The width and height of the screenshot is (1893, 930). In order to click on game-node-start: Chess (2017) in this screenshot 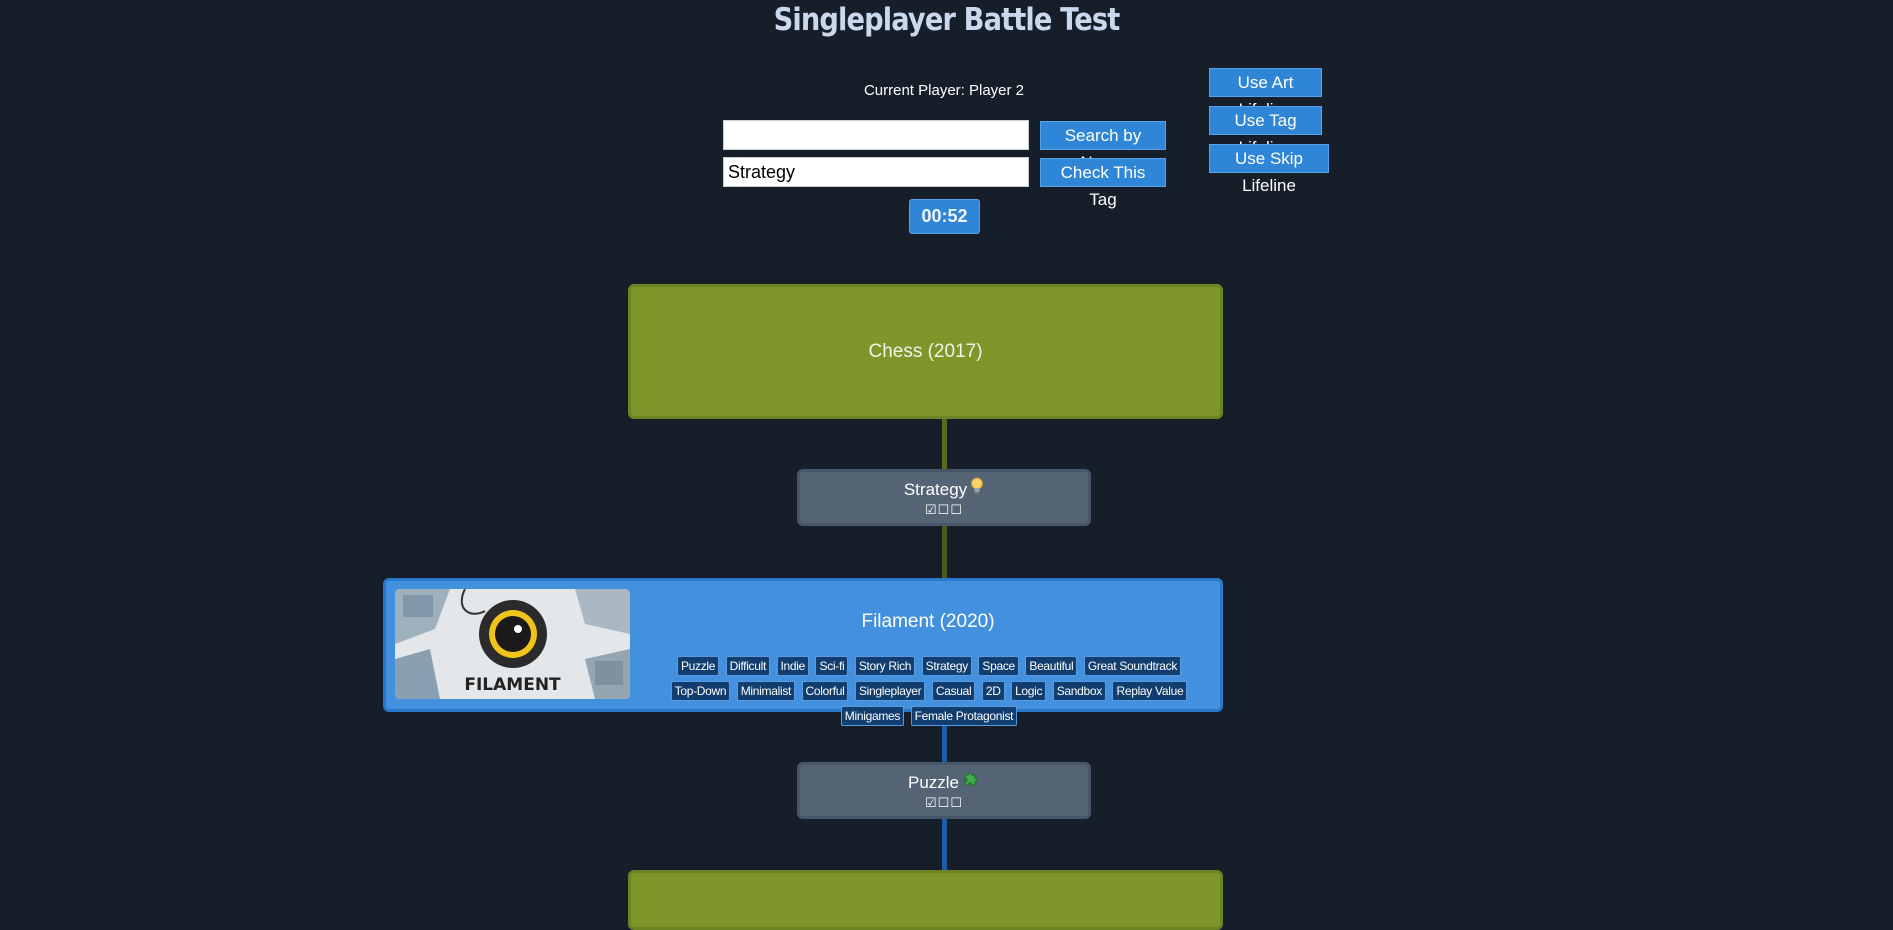, I will do `click(925, 351)`.